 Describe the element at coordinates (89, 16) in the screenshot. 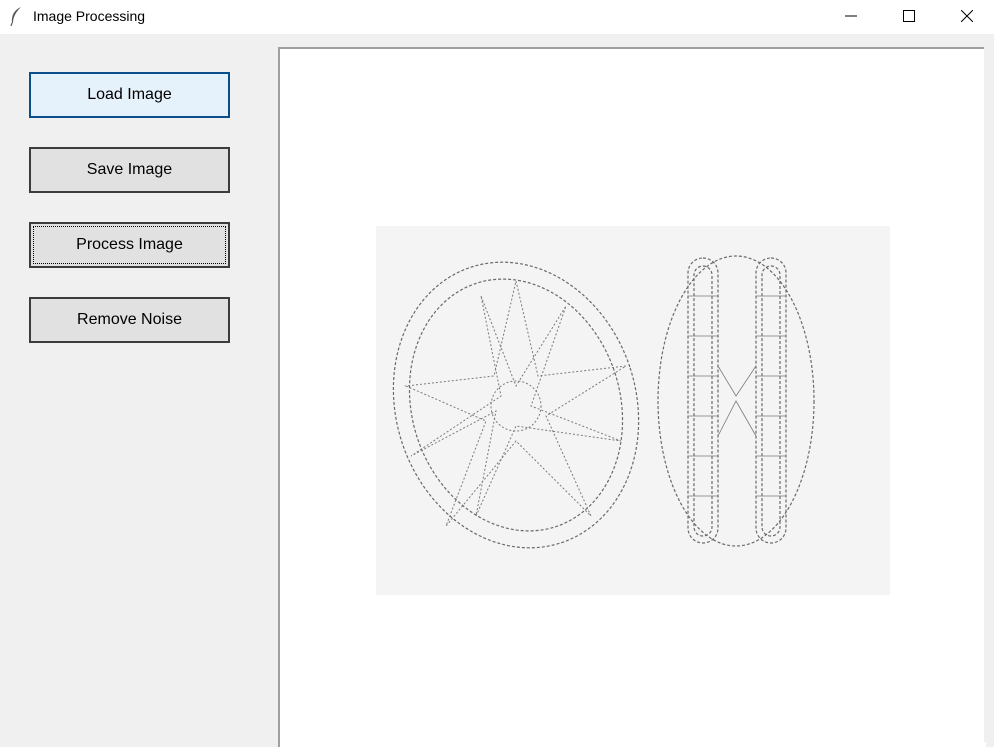

I see `window-title: Image Processing` at that location.